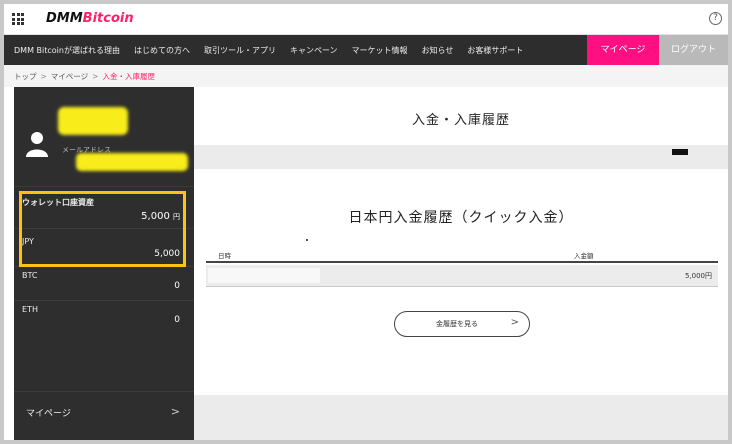  Describe the element at coordinates (314, 50) in the screenshot. I see `nav-item-campaign: キャンペーン` at that location.